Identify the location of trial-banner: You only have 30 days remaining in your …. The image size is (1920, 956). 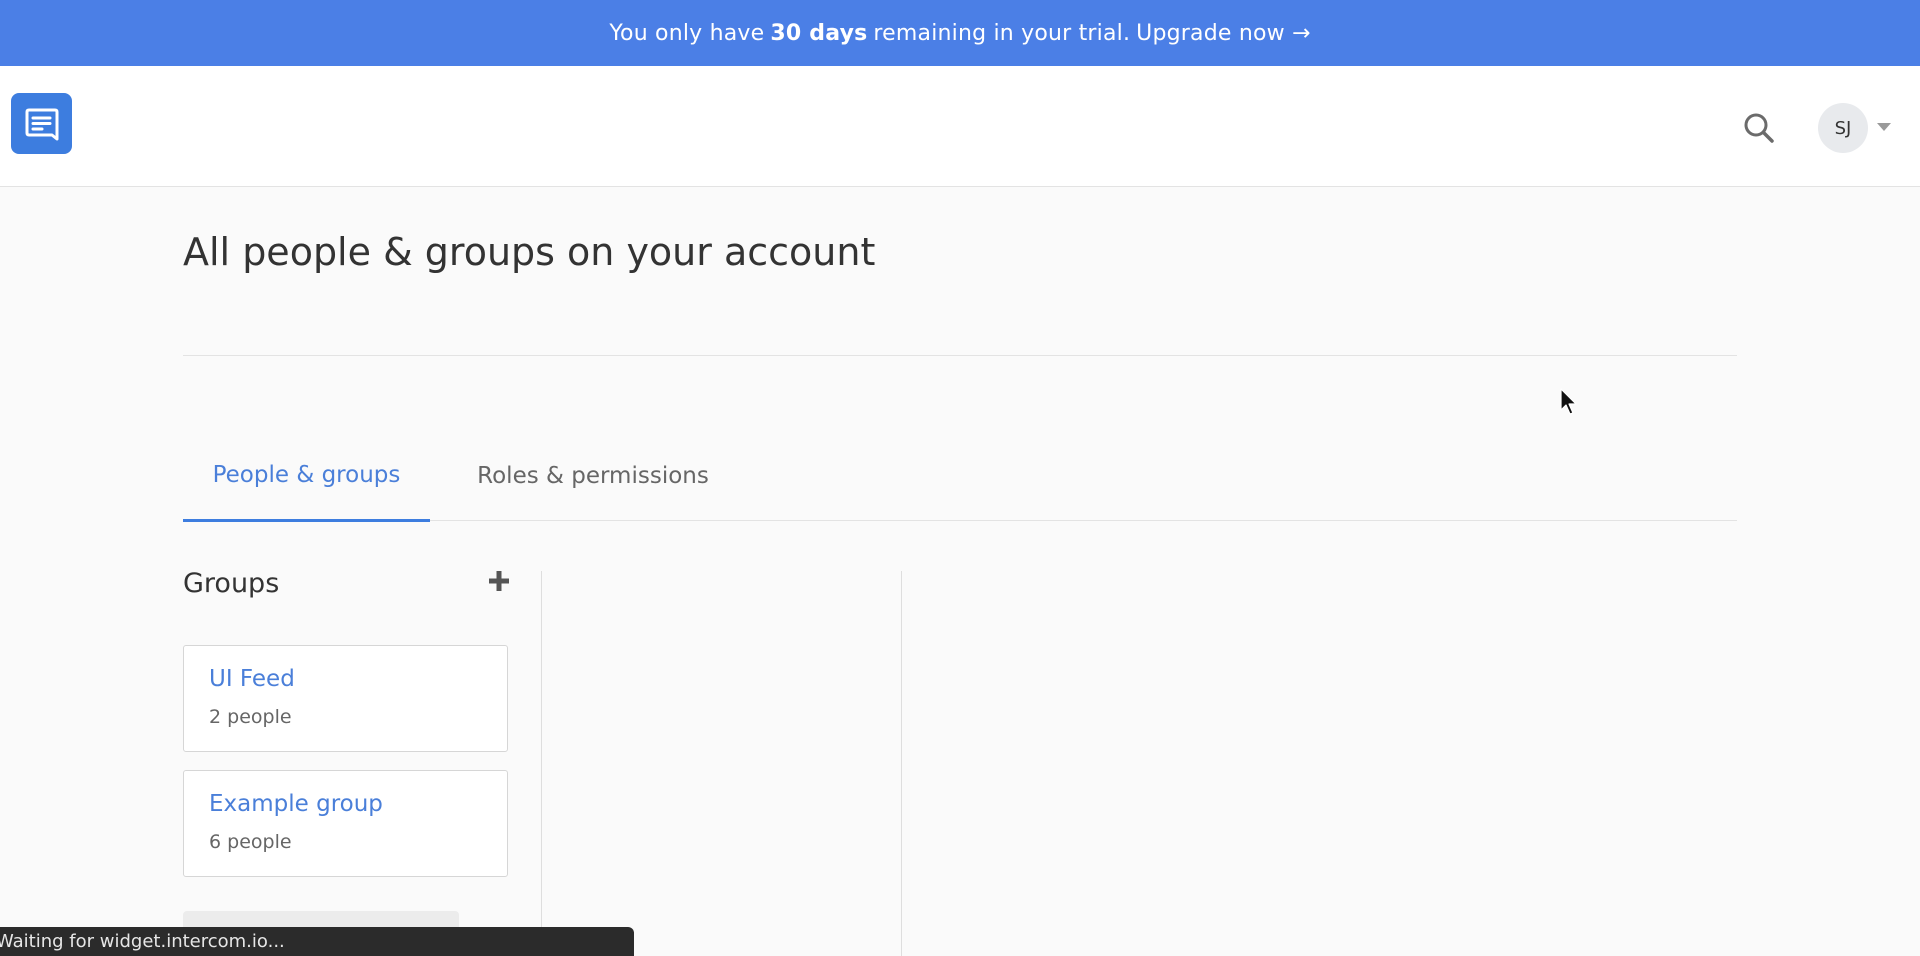
(960, 33).